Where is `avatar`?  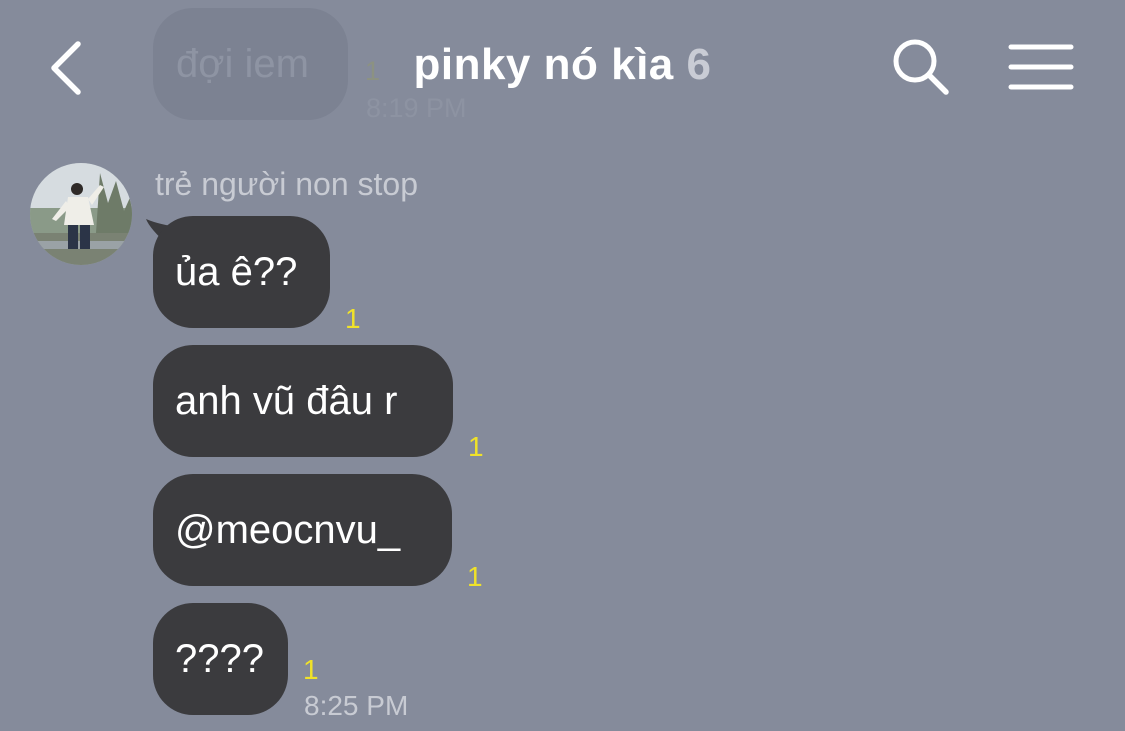
avatar is located at coordinates (81, 214).